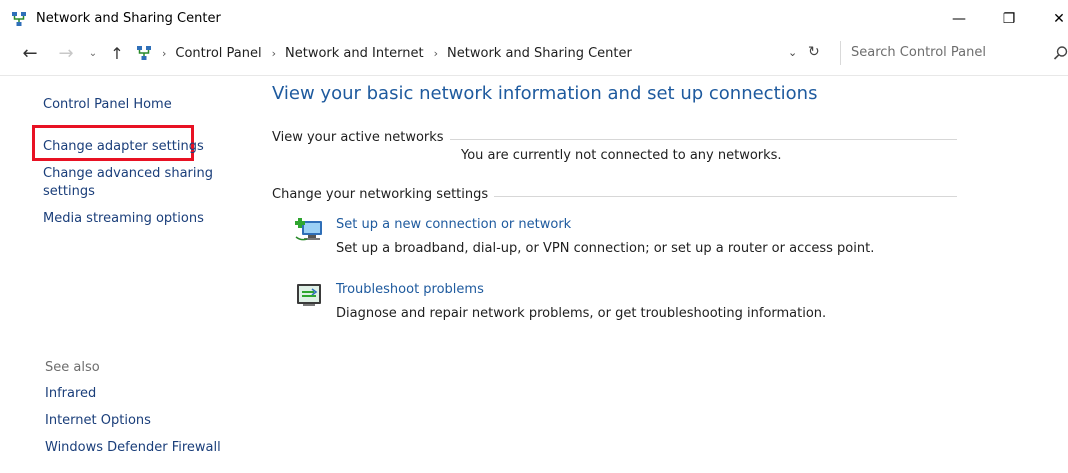 Image resolution: width=1068 pixels, height=473 pixels. Describe the element at coordinates (539, 53) in the screenshot. I see `breadcrumb-network-sharing-center: Network and Sharing Center` at that location.